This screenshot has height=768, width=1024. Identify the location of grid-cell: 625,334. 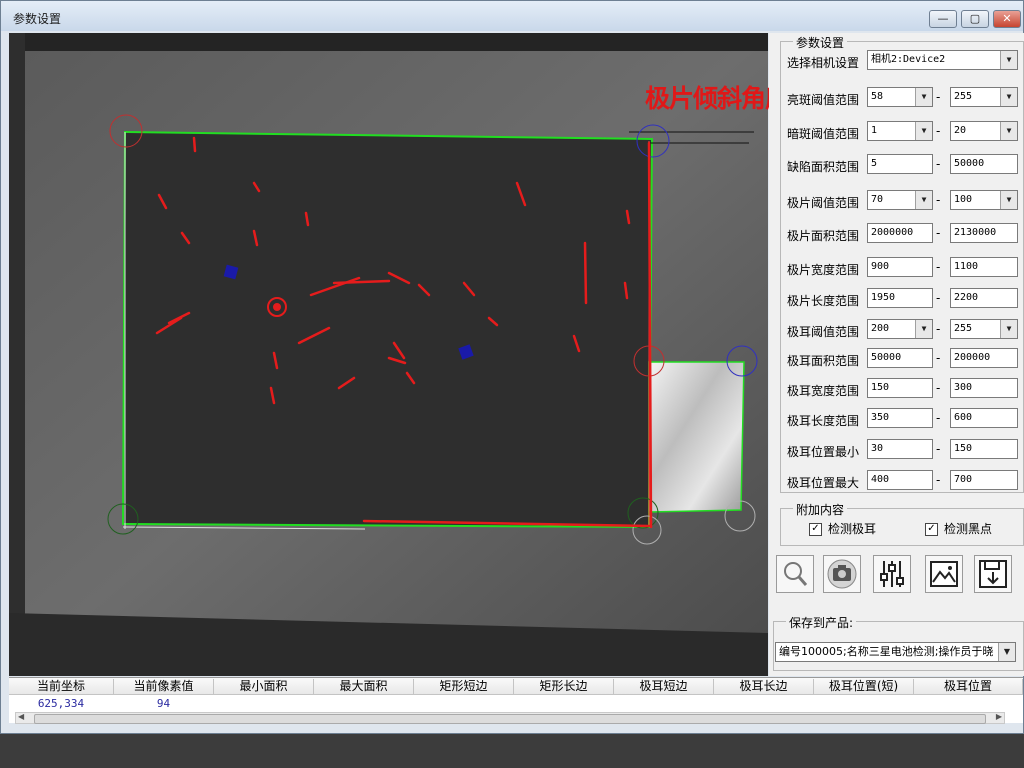
(61, 703).